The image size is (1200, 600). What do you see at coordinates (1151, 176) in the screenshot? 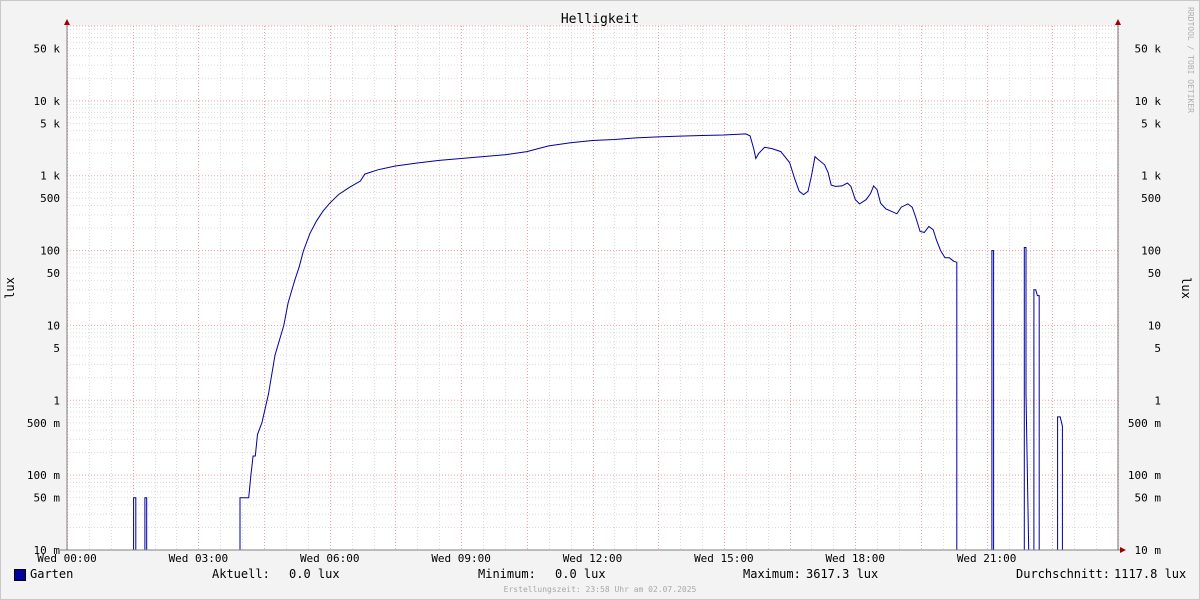
I see `y-tick-label-right: 1 k` at bounding box center [1151, 176].